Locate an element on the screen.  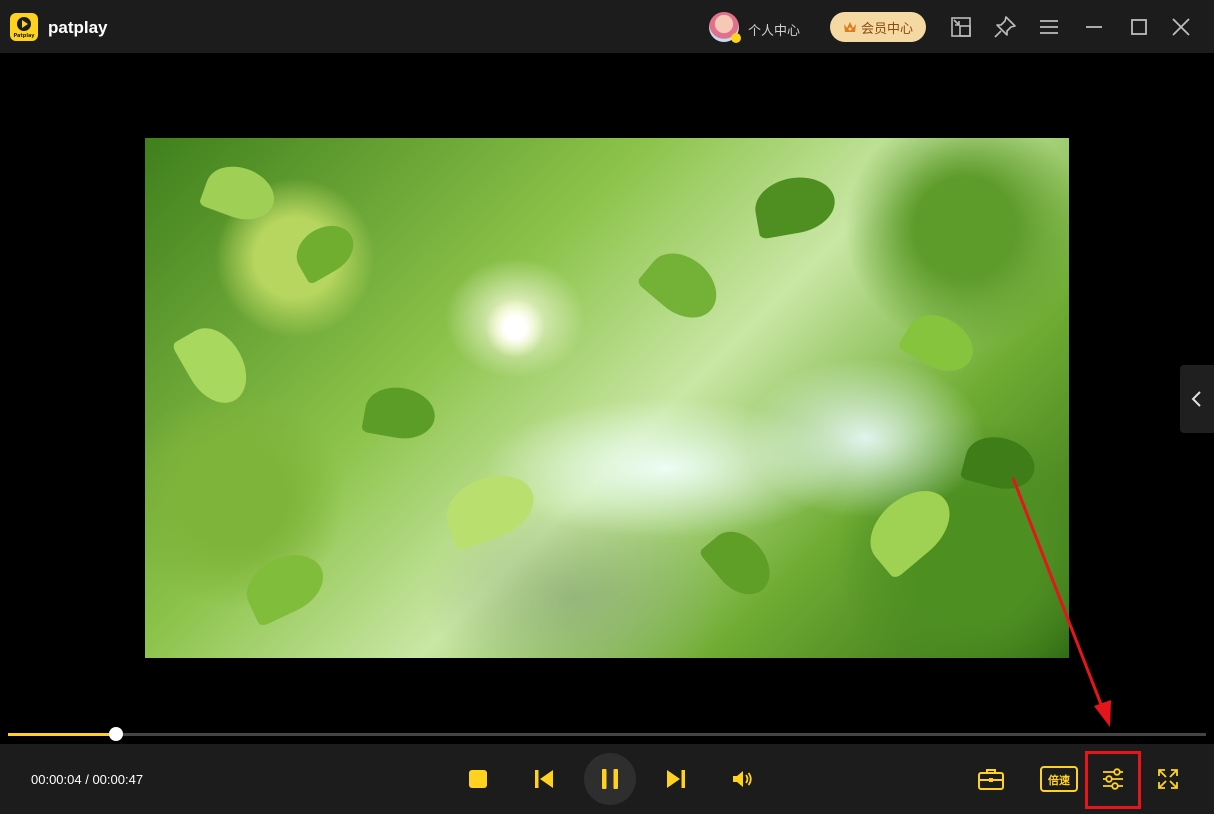
side-panel-toggle is located at coordinates (1197, 399).